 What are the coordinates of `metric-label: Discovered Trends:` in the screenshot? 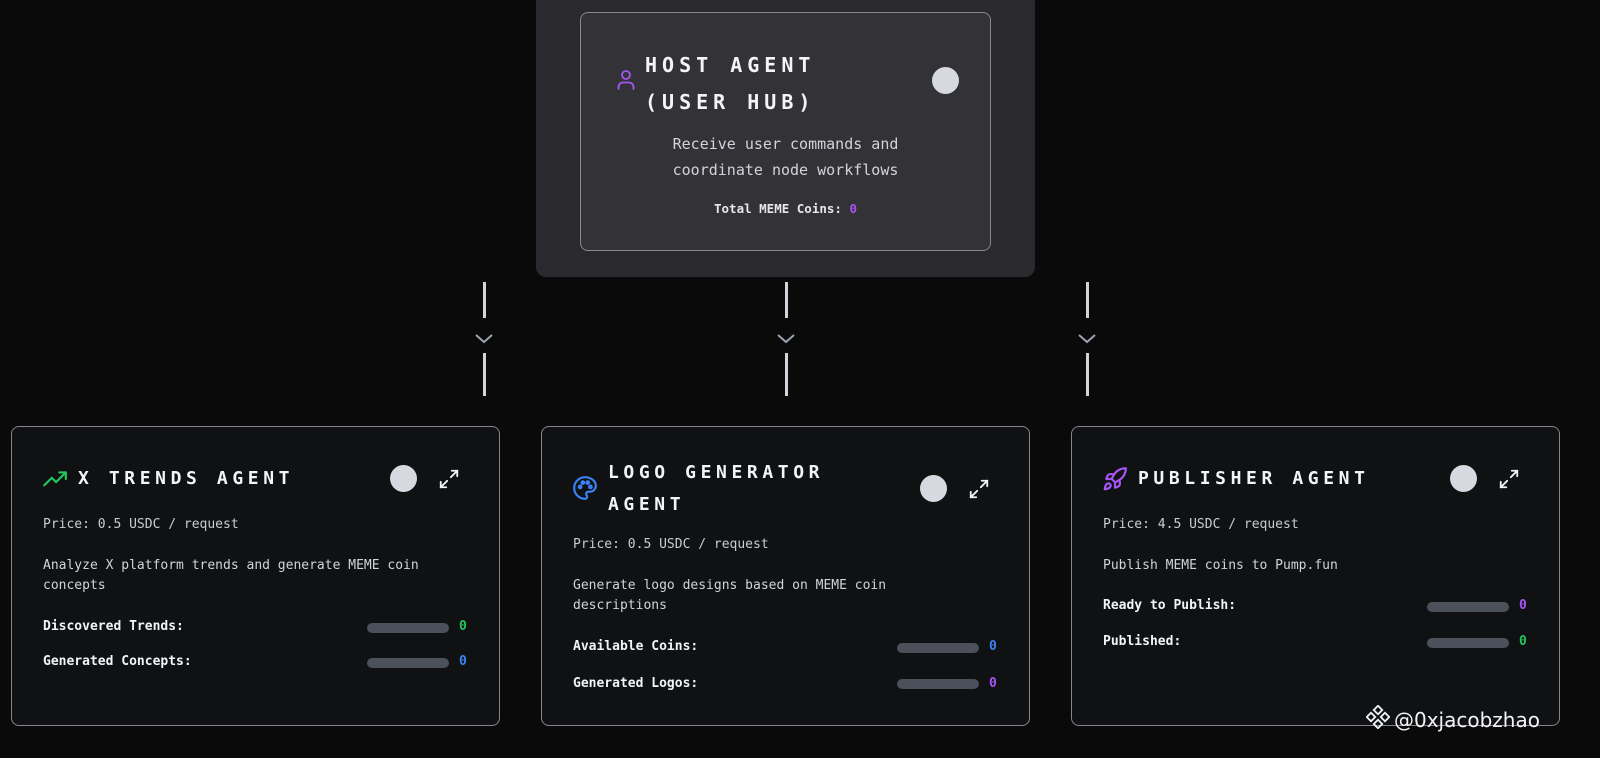 It's located at (113, 626).